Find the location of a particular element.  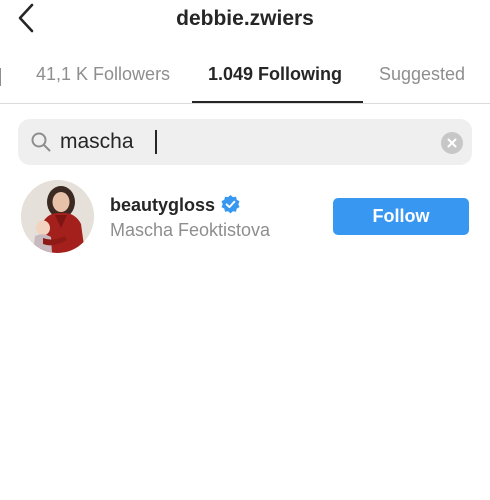

search-bar is located at coordinates (245, 142).